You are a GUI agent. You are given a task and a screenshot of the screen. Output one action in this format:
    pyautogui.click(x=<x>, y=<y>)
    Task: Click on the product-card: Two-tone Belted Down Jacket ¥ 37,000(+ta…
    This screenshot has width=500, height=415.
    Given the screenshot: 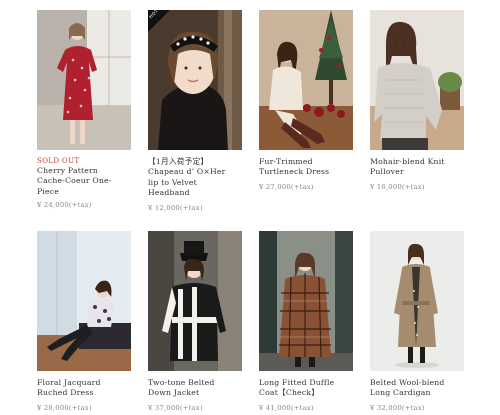 What is the action you would take?
    pyautogui.click(x=196, y=321)
    